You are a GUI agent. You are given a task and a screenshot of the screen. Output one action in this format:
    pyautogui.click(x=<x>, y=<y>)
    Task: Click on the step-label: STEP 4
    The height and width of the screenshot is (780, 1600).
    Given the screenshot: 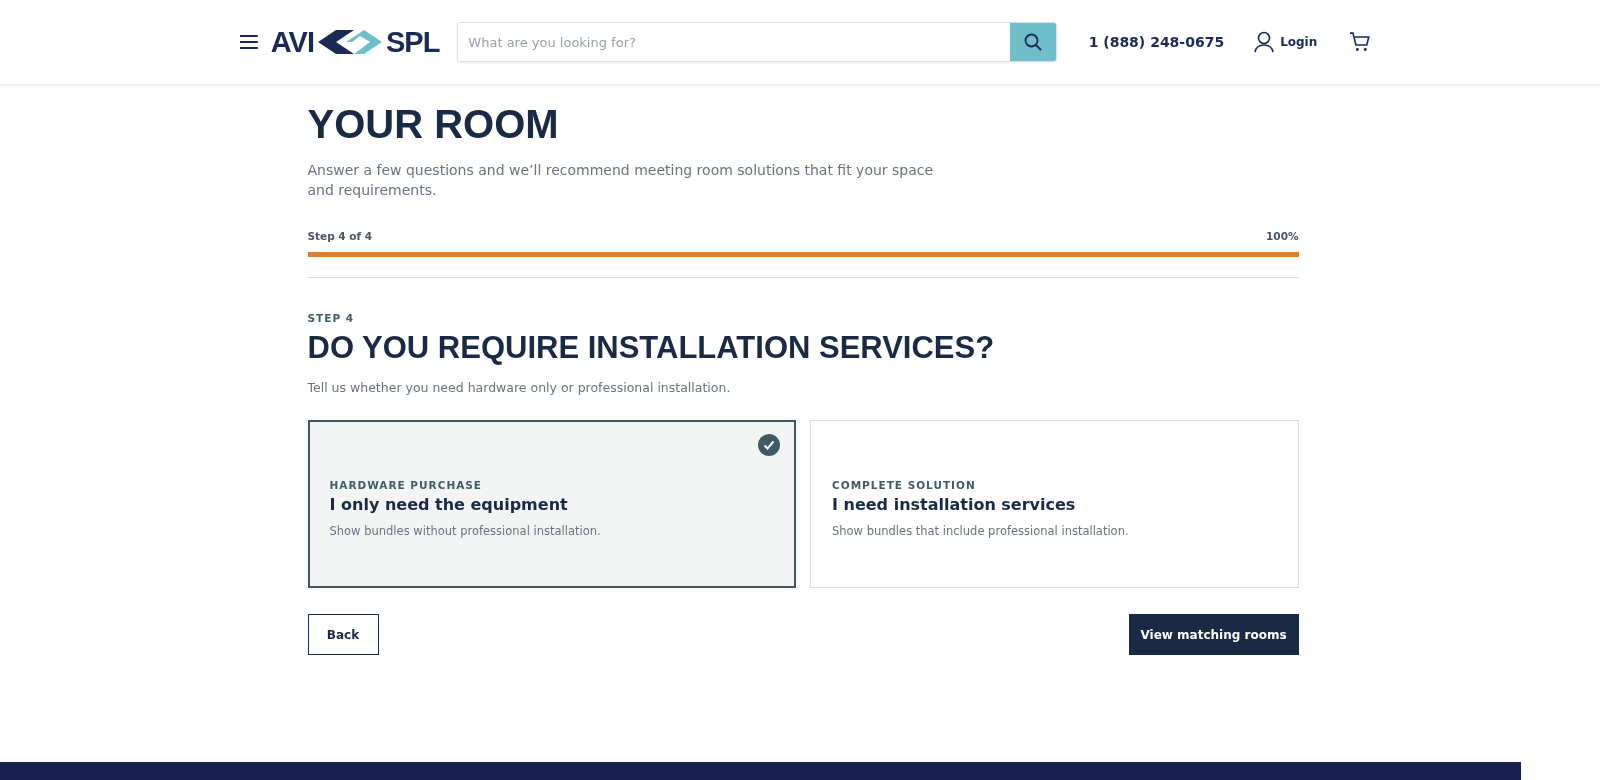 What is the action you would take?
    pyautogui.click(x=331, y=318)
    